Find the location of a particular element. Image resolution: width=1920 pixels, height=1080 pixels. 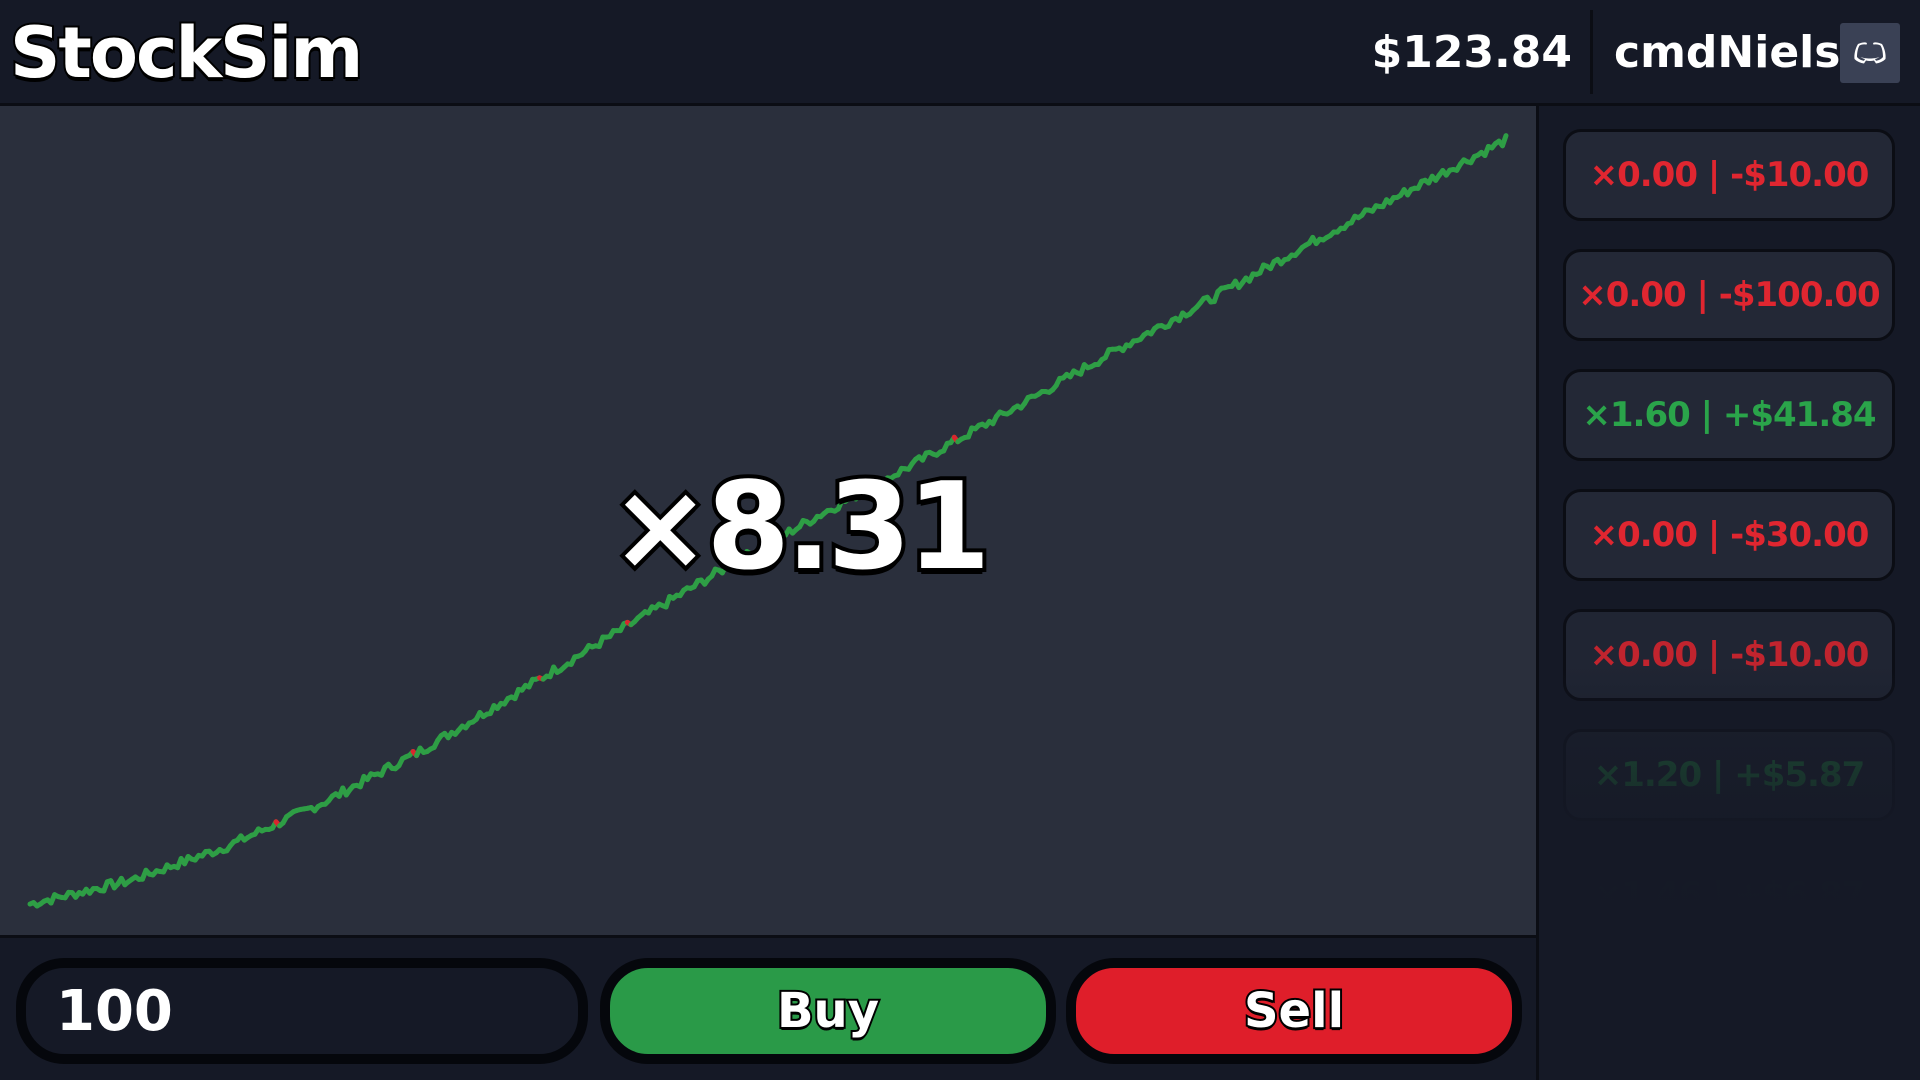

trade-history-text: ×1.46 | +$6.87 is located at coordinates (1729, 895).